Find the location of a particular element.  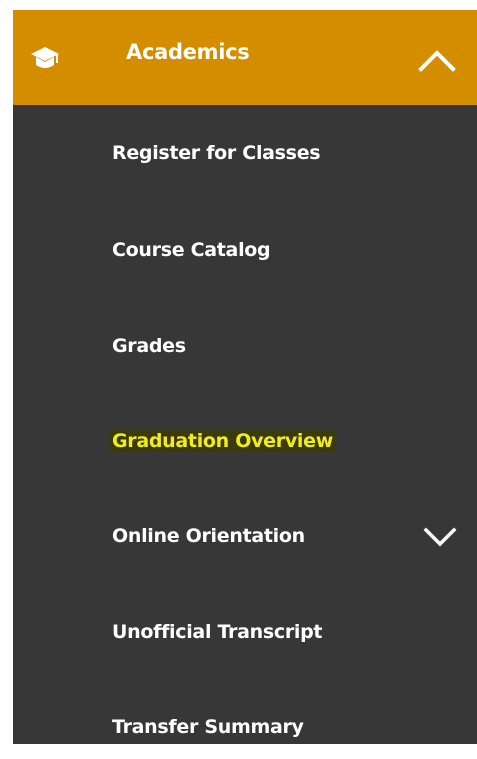

chevron-down-icon is located at coordinates (440, 537).